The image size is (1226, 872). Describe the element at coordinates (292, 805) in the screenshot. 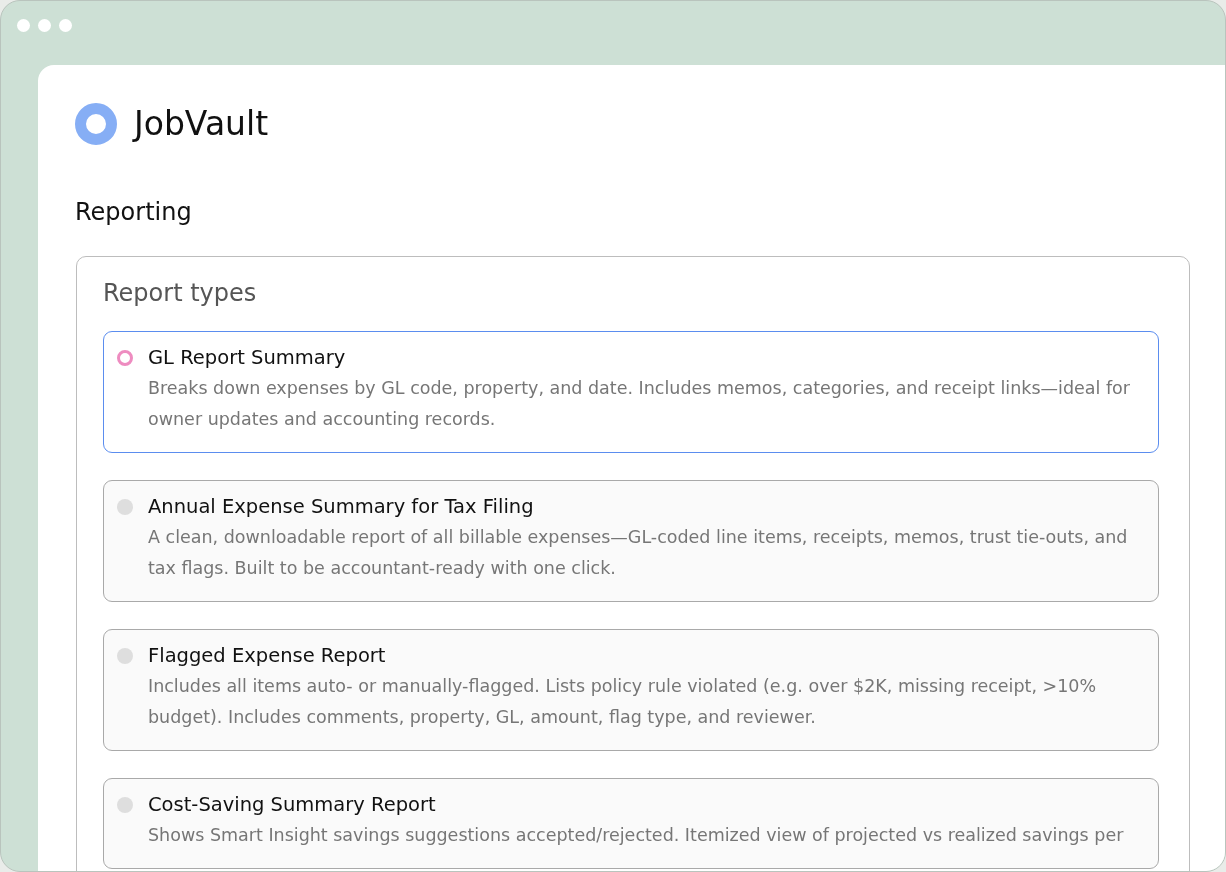

I see `option-title: Cost-Saving Summary Report` at that location.